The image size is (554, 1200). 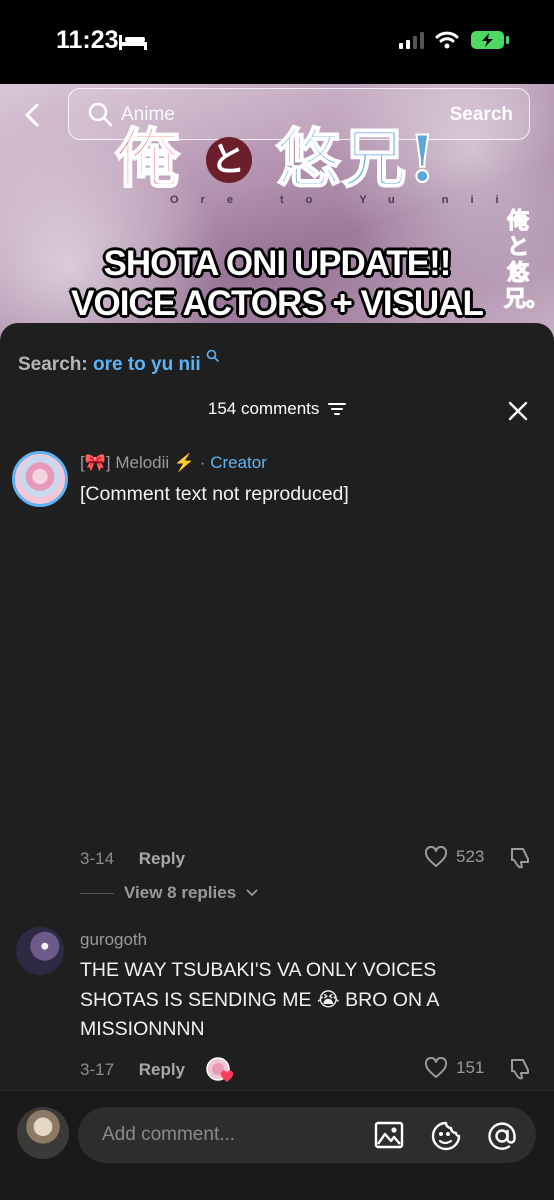 What do you see at coordinates (277, 42) in the screenshot?
I see `status-bar: 11:23` at bounding box center [277, 42].